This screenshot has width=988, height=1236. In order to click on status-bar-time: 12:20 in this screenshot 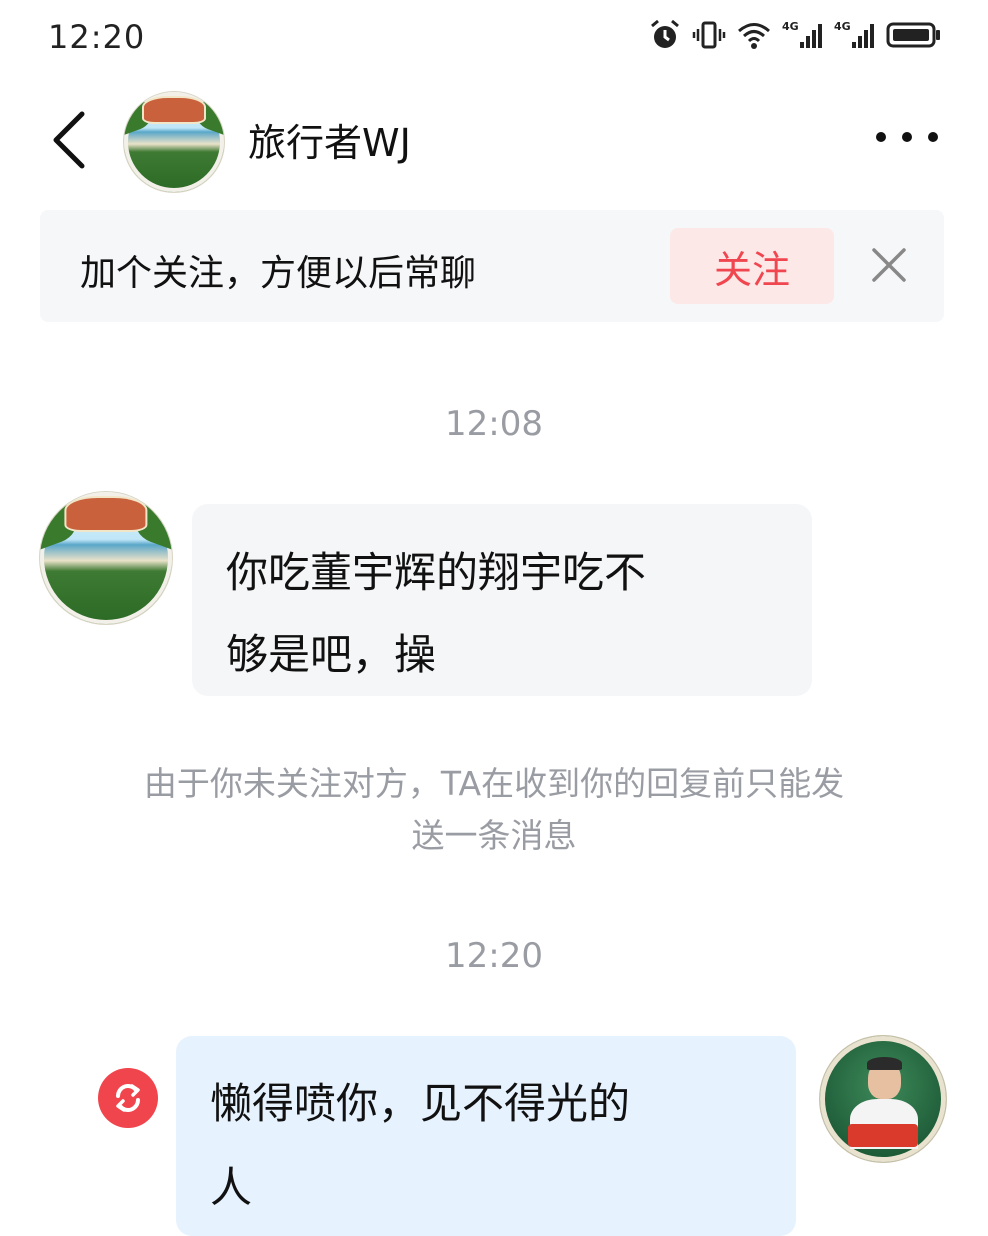, I will do `click(97, 37)`.